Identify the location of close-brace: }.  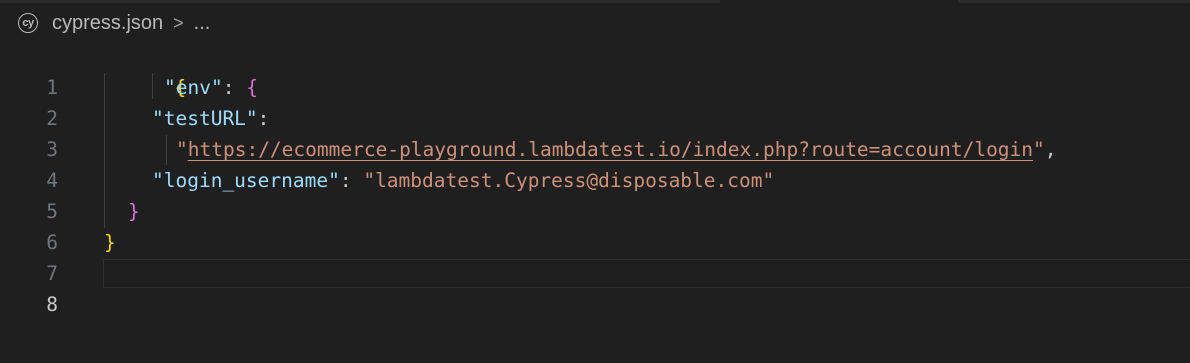
(110, 242).